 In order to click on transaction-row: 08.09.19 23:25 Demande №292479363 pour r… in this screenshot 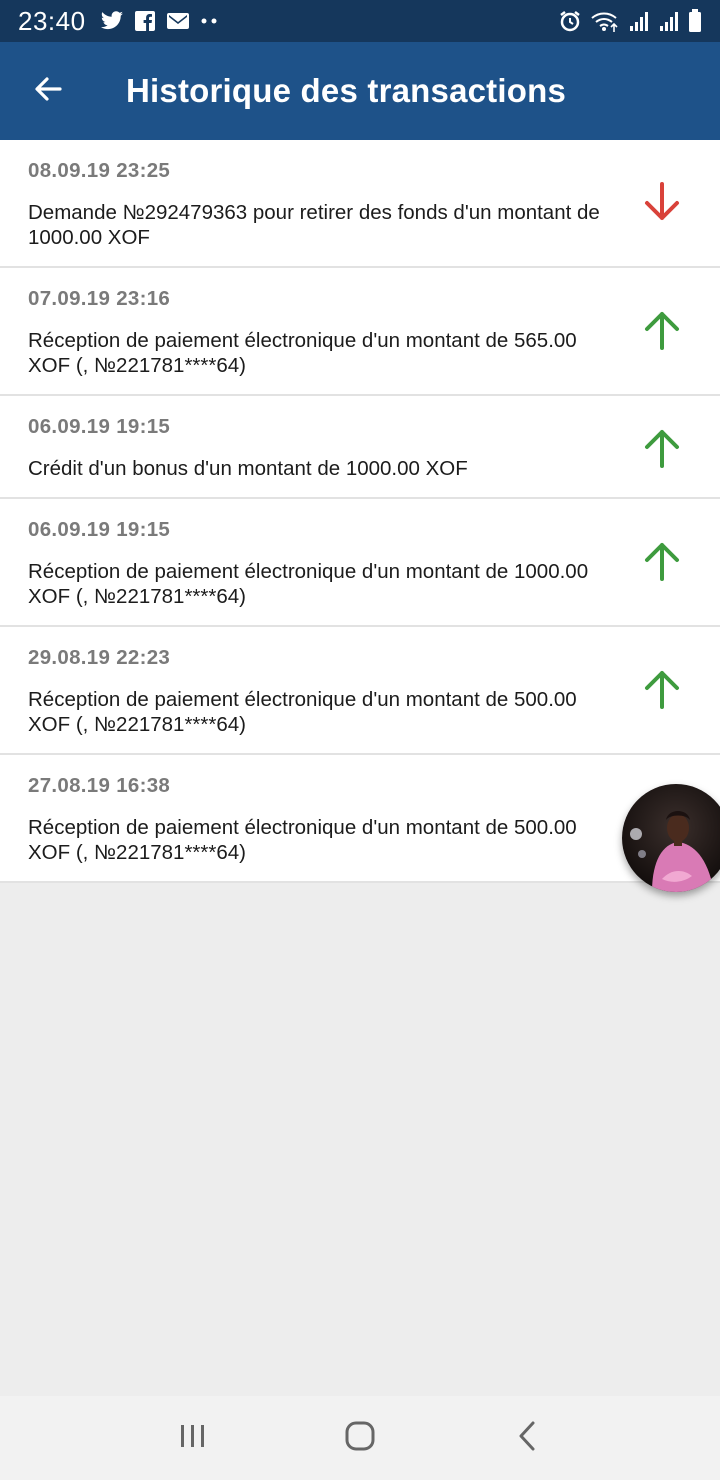, I will do `click(360, 204)`.